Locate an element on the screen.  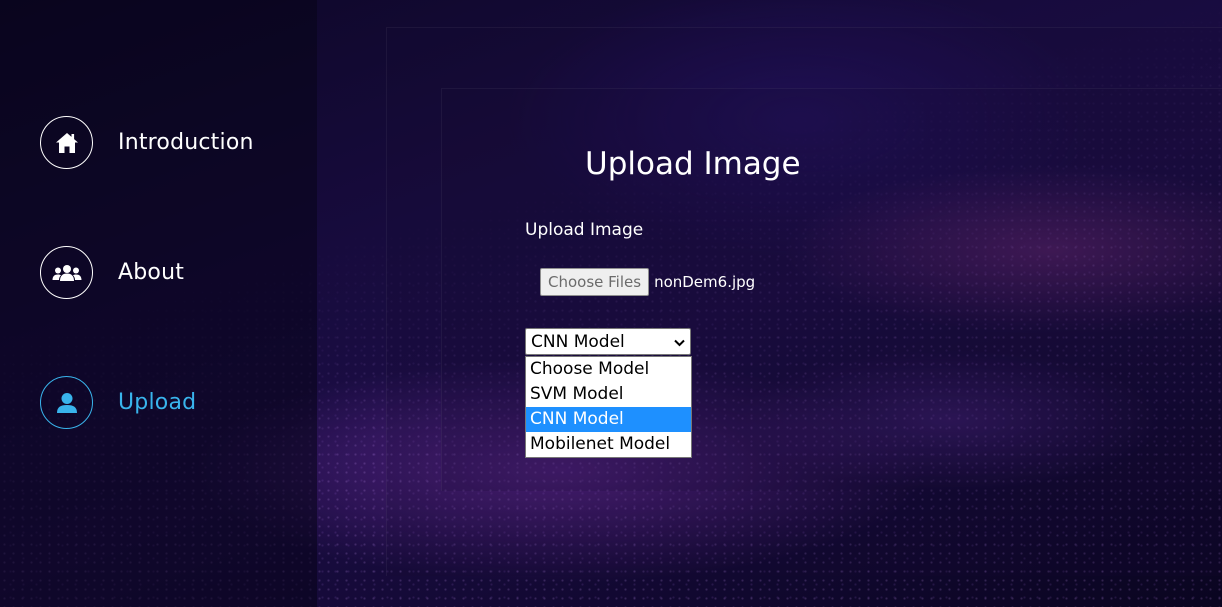
page-title: Upload Image is located at coordinates (693, 164).